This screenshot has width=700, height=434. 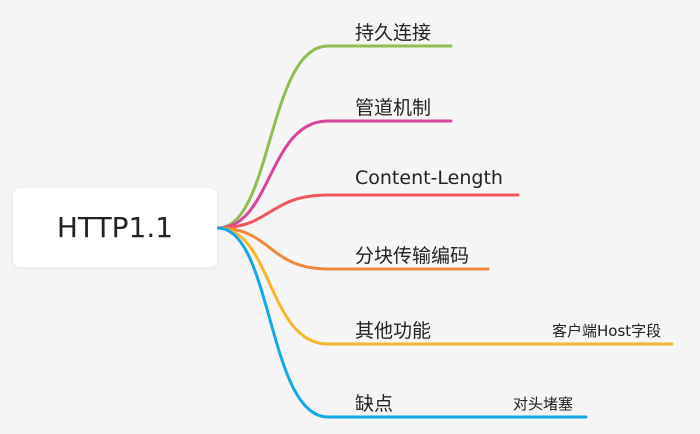 What do you see at coordinates (393, 31) in the screenshot?
I see `branch-1-label: 持久连接` at bounding box center [393, 31].